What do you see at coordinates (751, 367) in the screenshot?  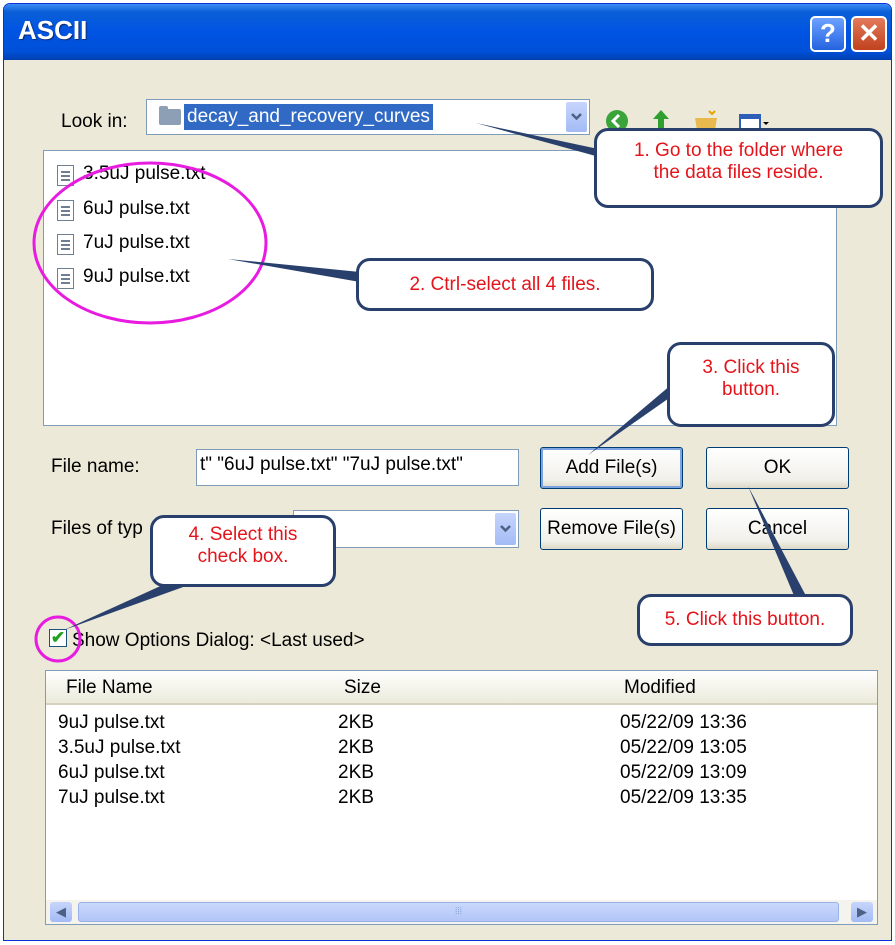 I see `callout-text: 3. Click this` at bounding box center [751, 367].